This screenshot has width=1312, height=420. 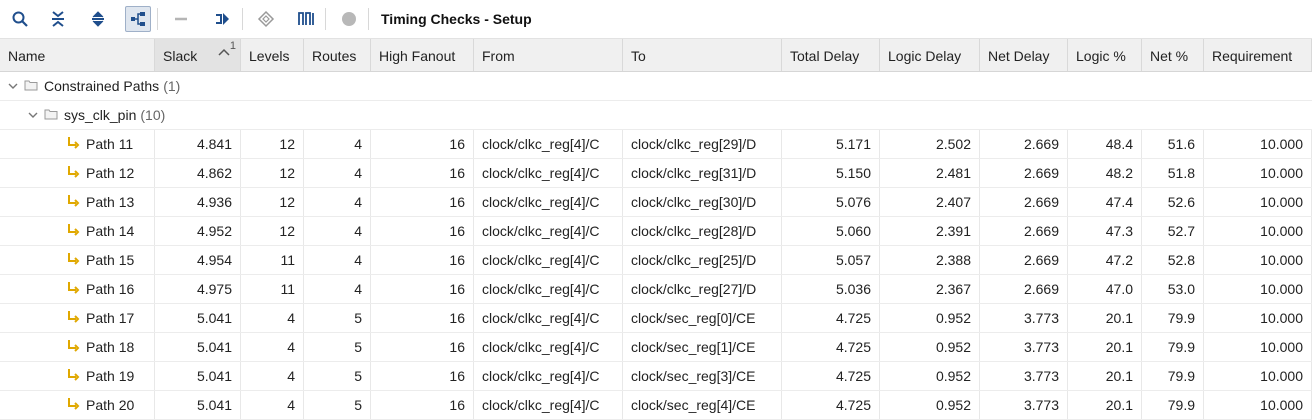 What do you see at coordinates (77, 55) in the screenshot?
I see `column-header-name: Name` at bounding box center [77, 55].